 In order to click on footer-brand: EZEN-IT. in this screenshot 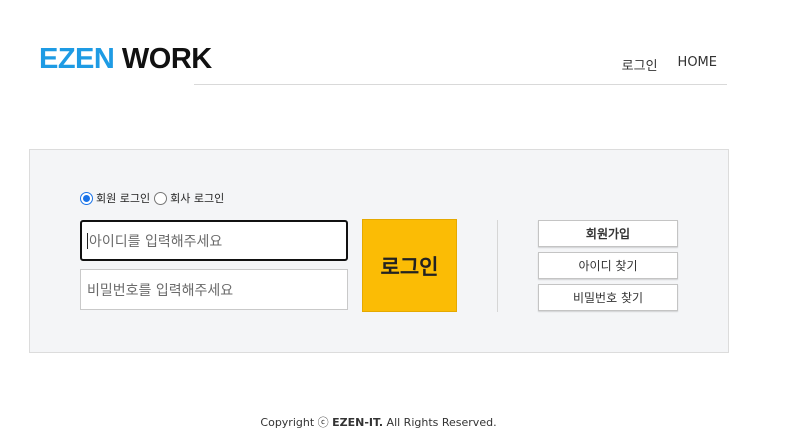, I will do `click(358, 422)`.